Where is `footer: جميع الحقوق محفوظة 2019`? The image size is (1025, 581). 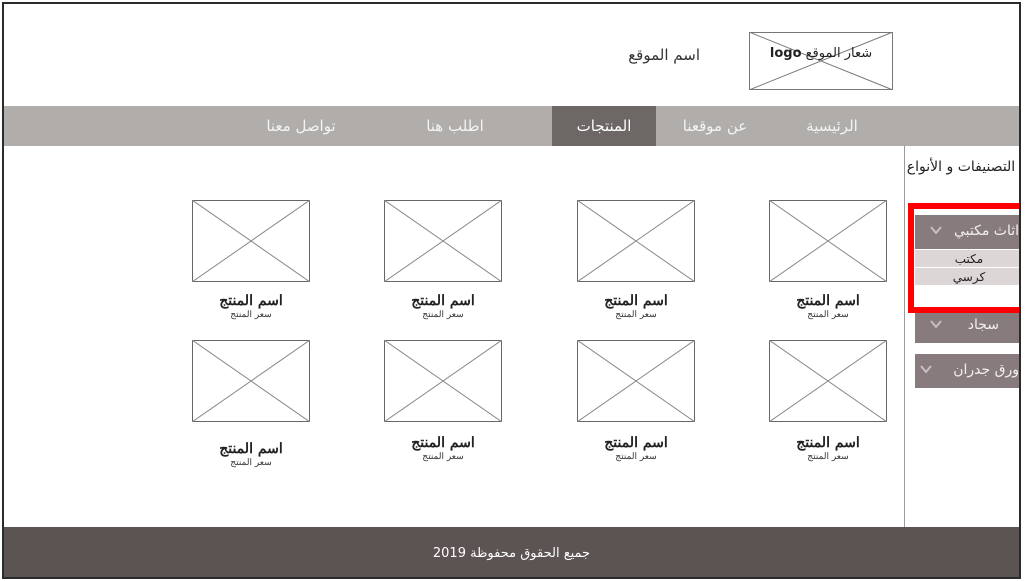 footer: جميع الحقوق محفوظة 2019 is located at coordinates (511, 552).